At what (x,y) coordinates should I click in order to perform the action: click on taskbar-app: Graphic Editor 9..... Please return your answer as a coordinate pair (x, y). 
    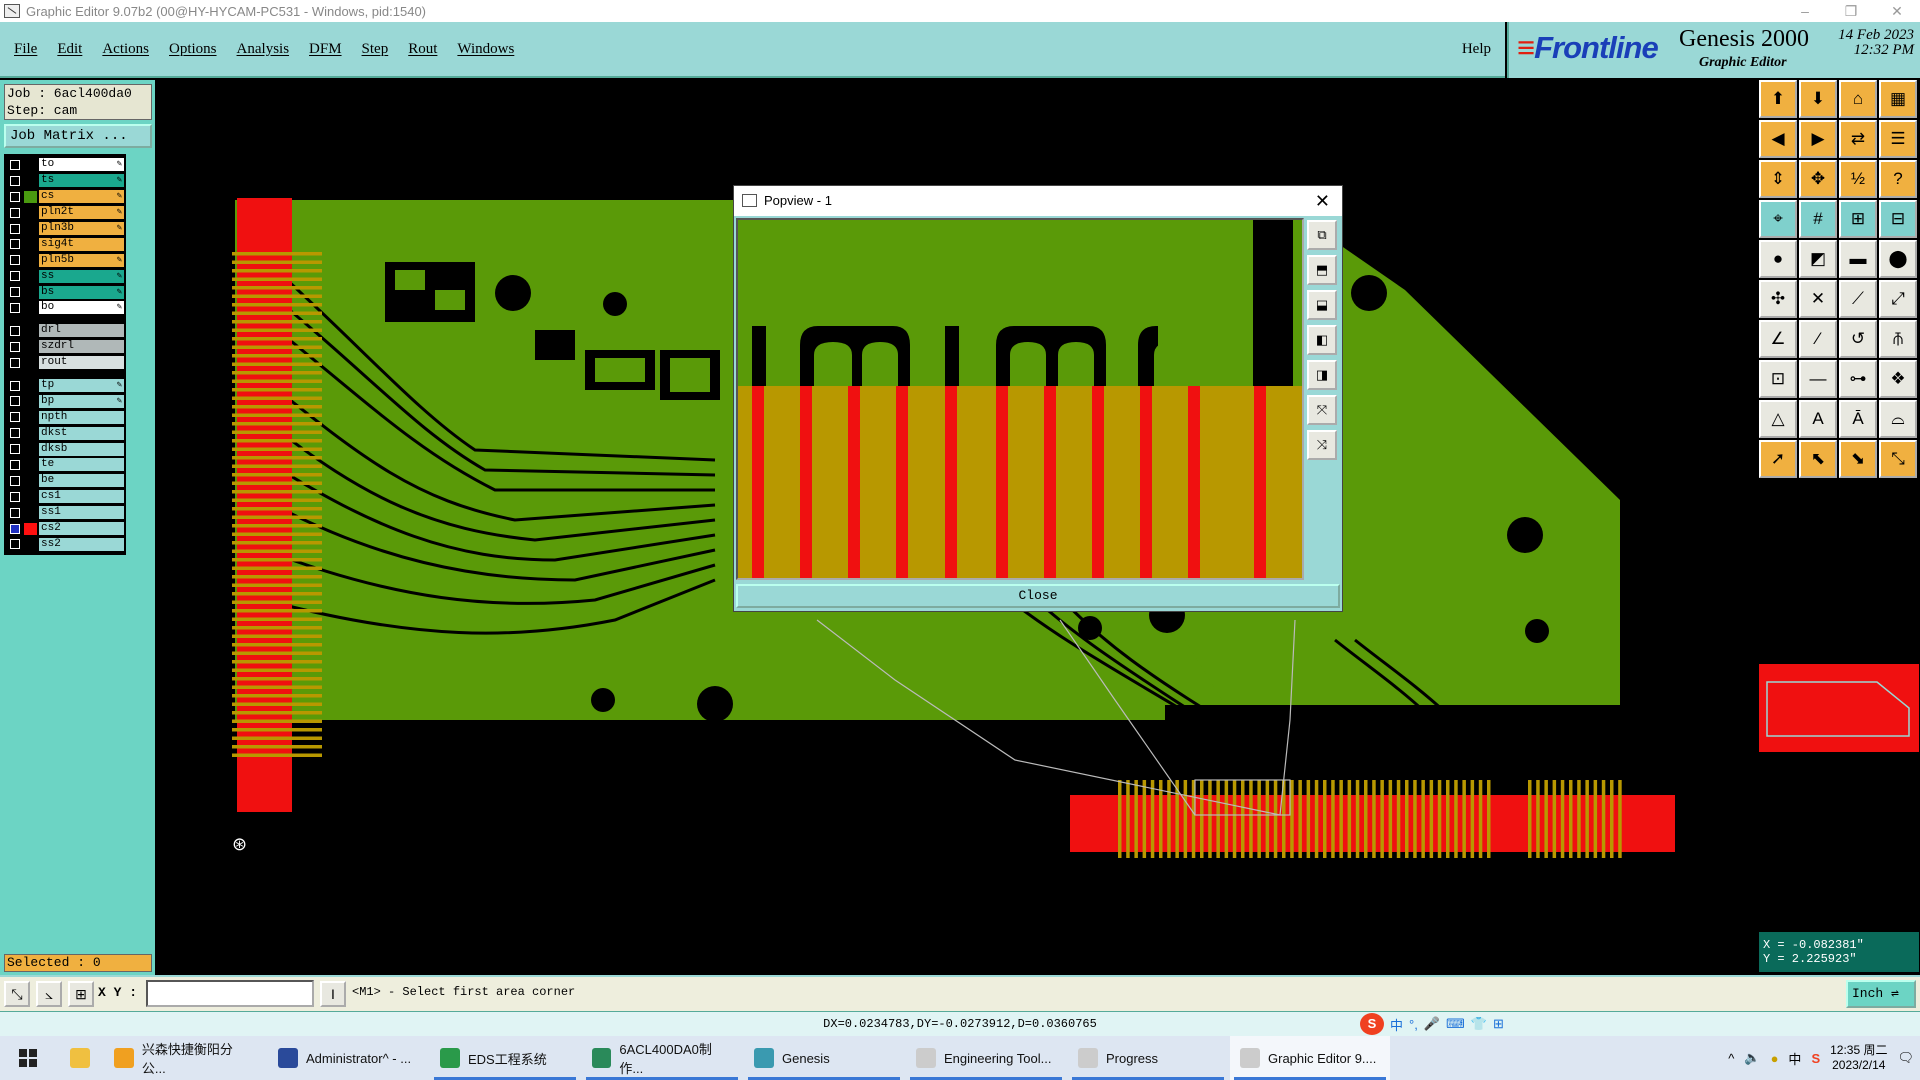
    Looking at the image, I should click on (1310, 1058).